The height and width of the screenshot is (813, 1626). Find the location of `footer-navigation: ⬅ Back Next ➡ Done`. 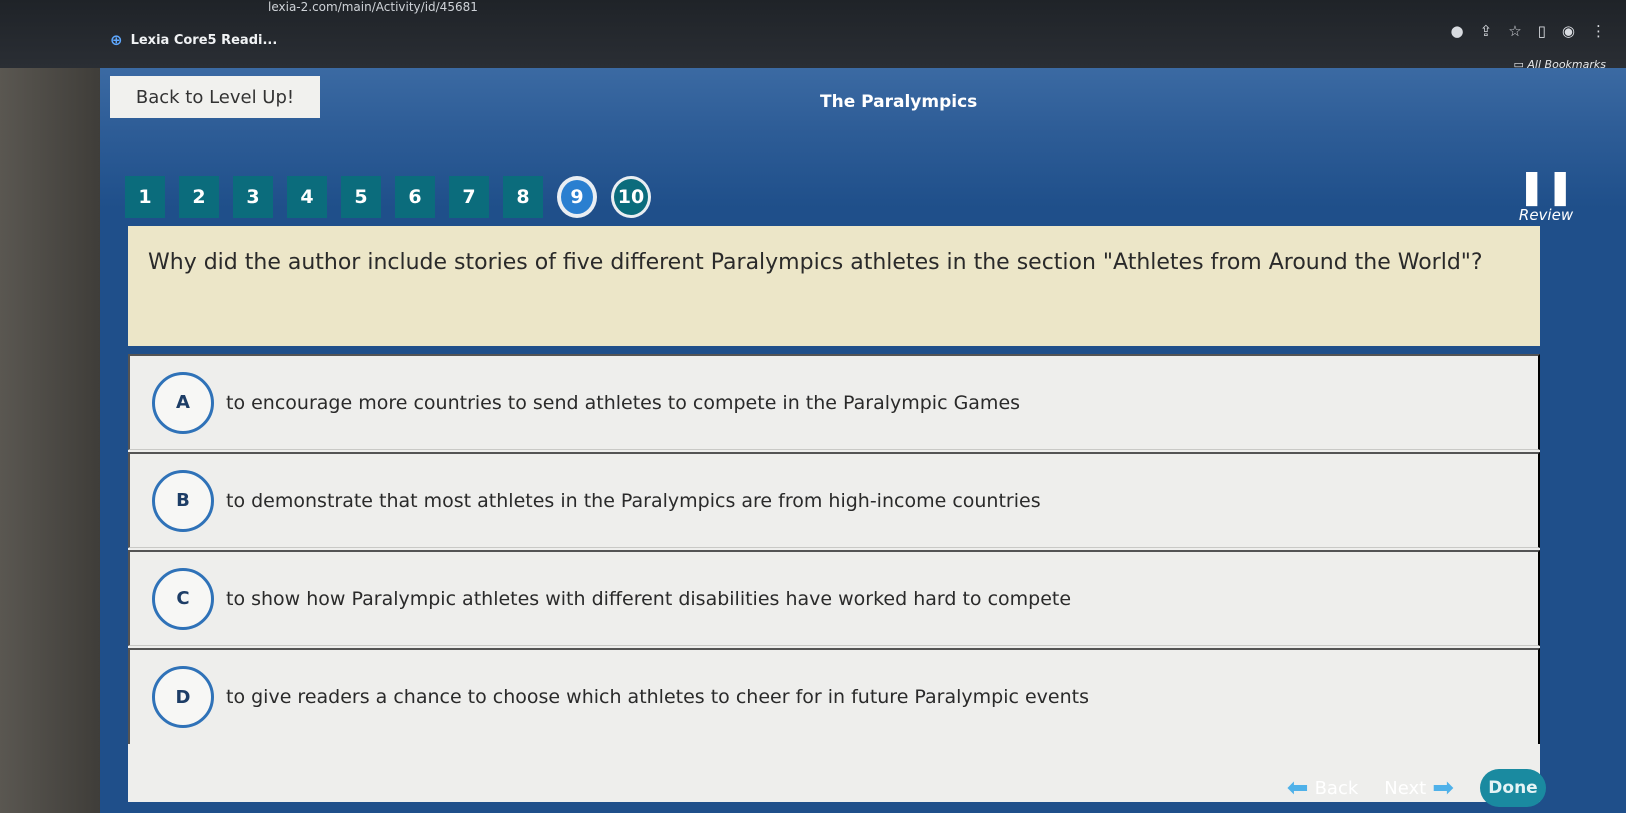

footer-navigation: ⬅ Back Next ➡ Done is located at coordinates (1416, 788).